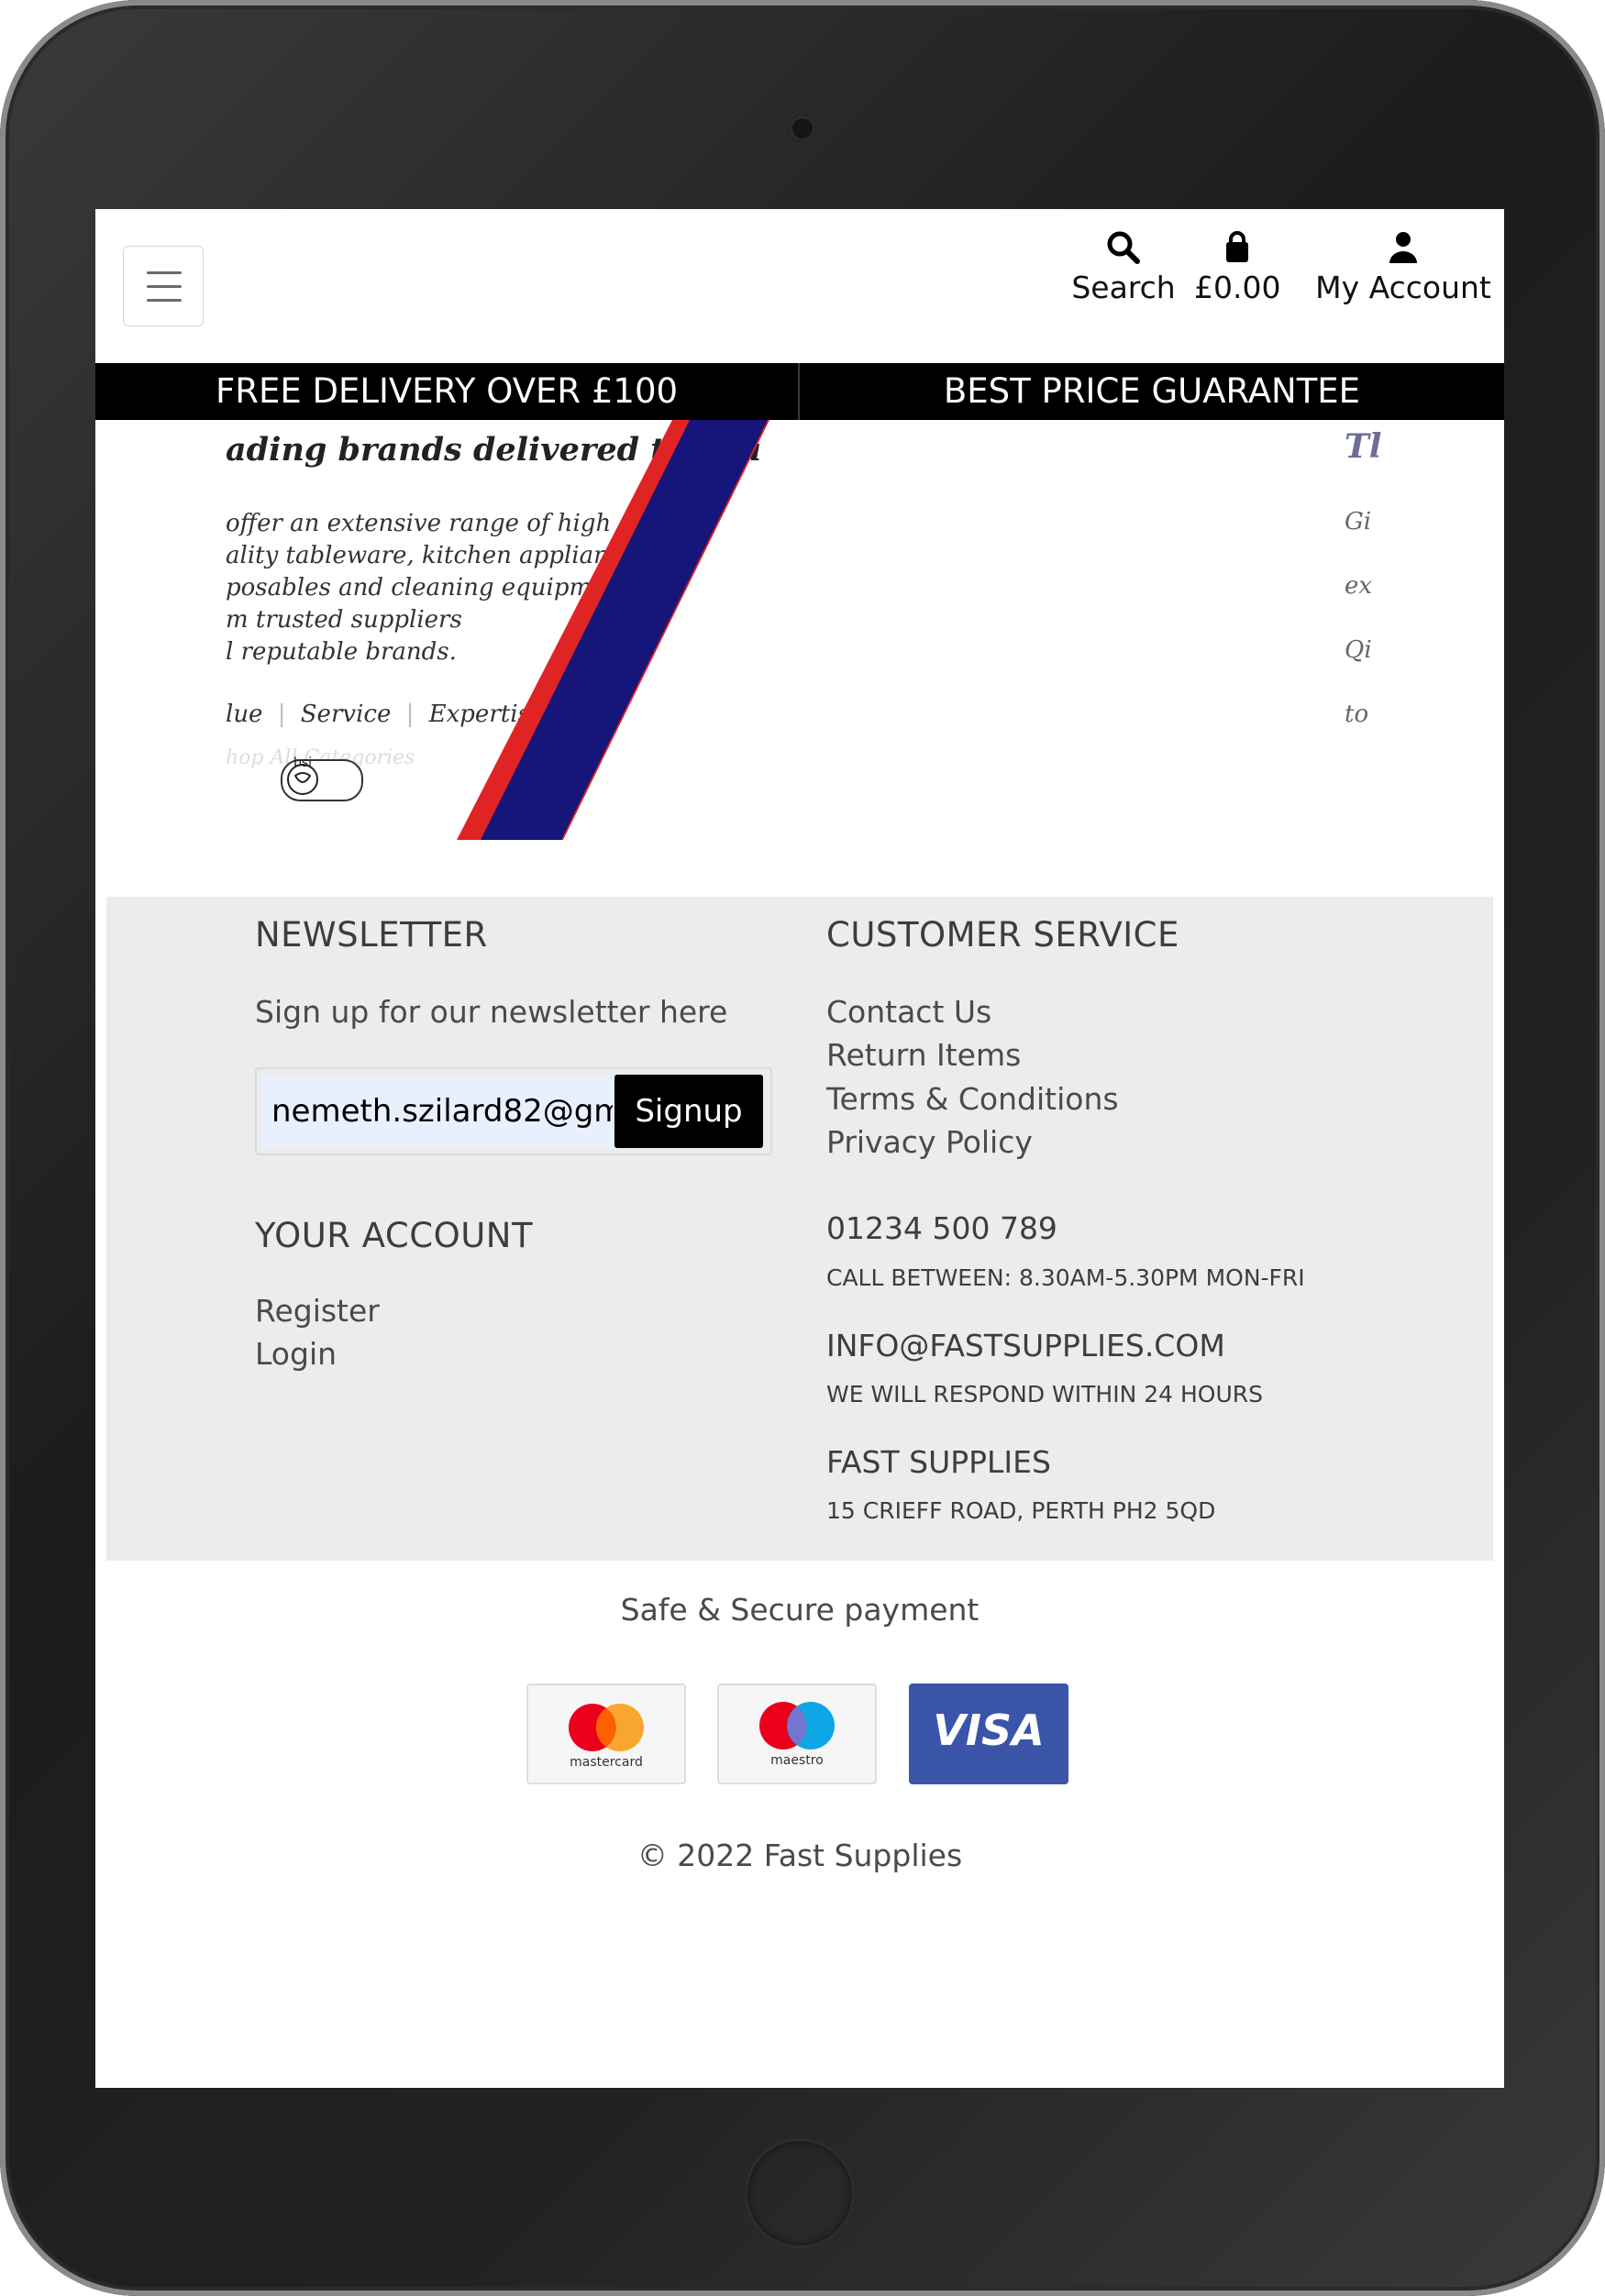 This screenshot has width=1605, height=2296. I want to click on newsletter-form: Signup, so click(513, 1111).